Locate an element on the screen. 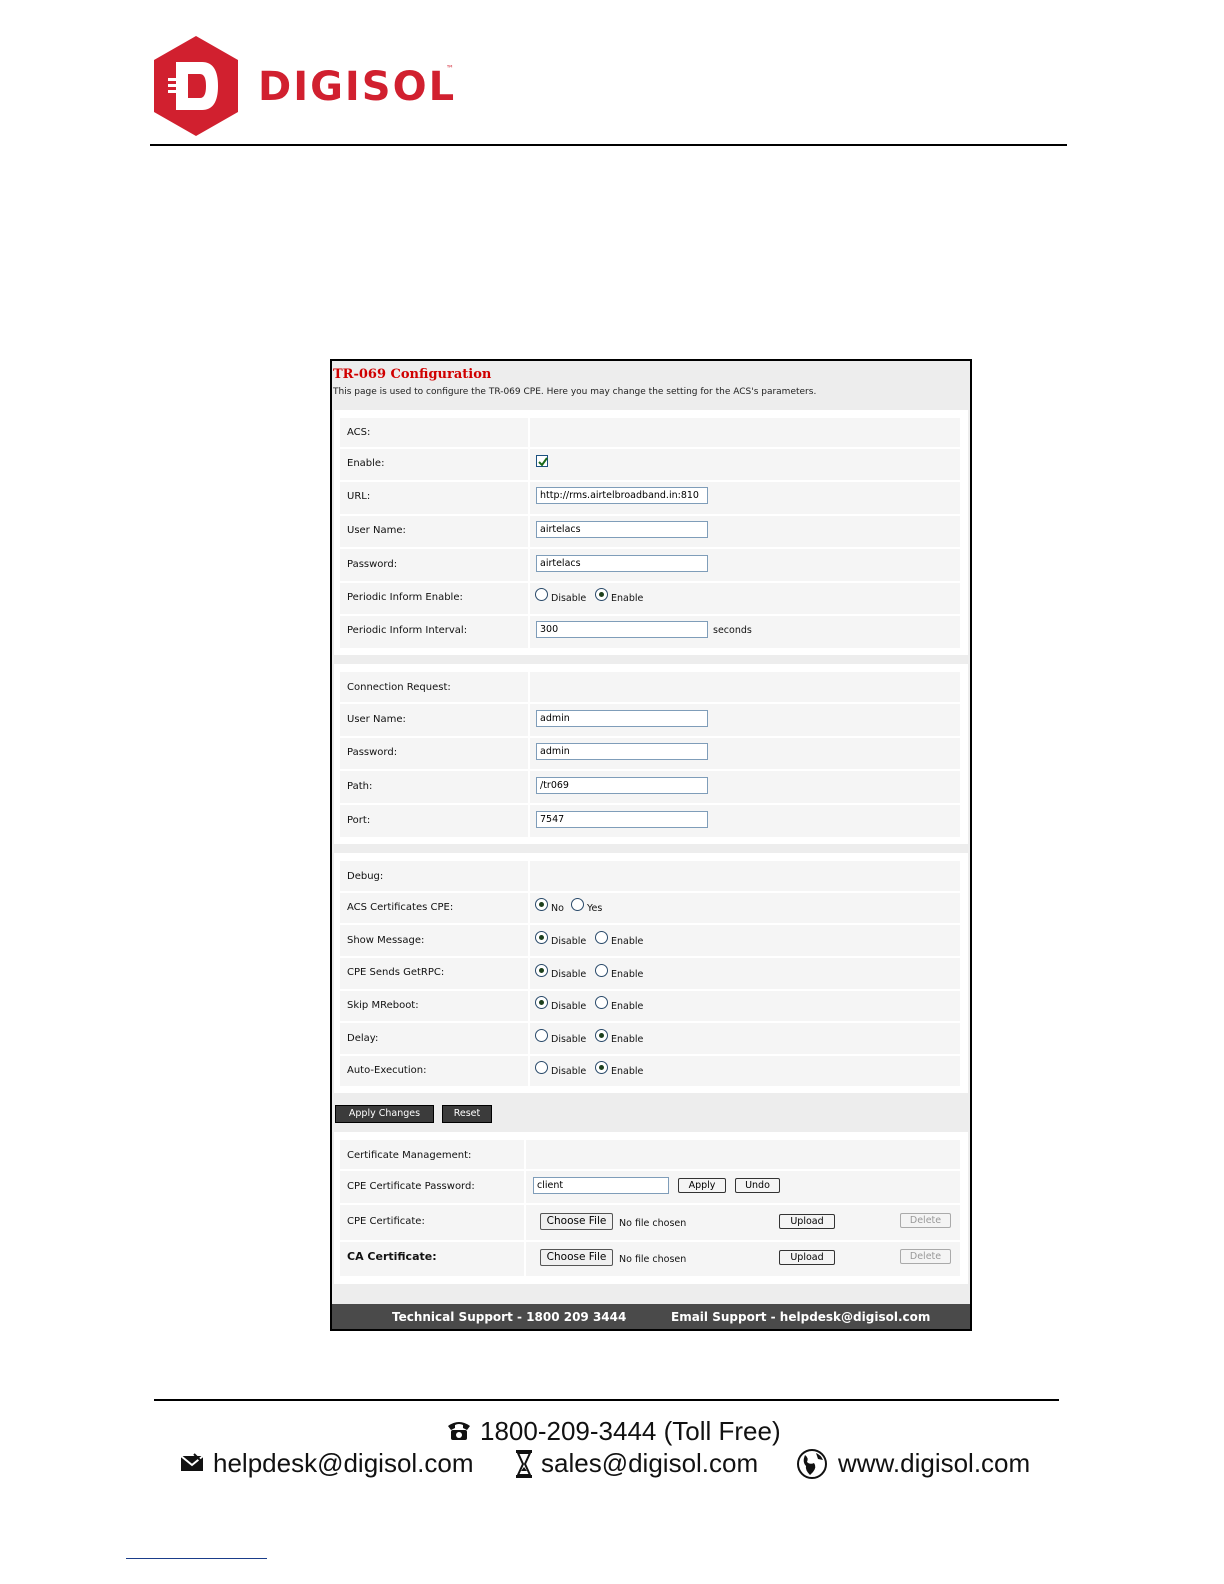  email-support-text: Email Support - helpdesk@digisol.com is located at coordinates (801, 1317).